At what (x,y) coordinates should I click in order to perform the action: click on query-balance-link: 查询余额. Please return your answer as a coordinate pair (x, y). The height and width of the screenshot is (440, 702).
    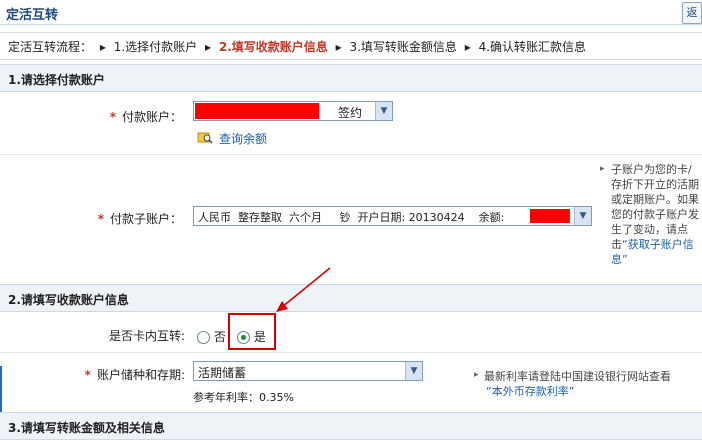
    Looking at the image, I should click on (243, 138).